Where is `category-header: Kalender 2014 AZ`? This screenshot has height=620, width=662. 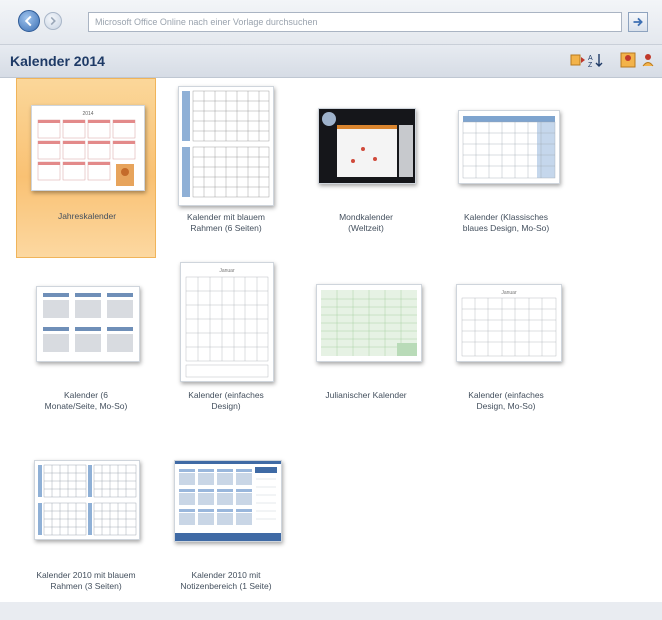 category-header: Kalender 2014 AZ is located at coordinates (331, 61).